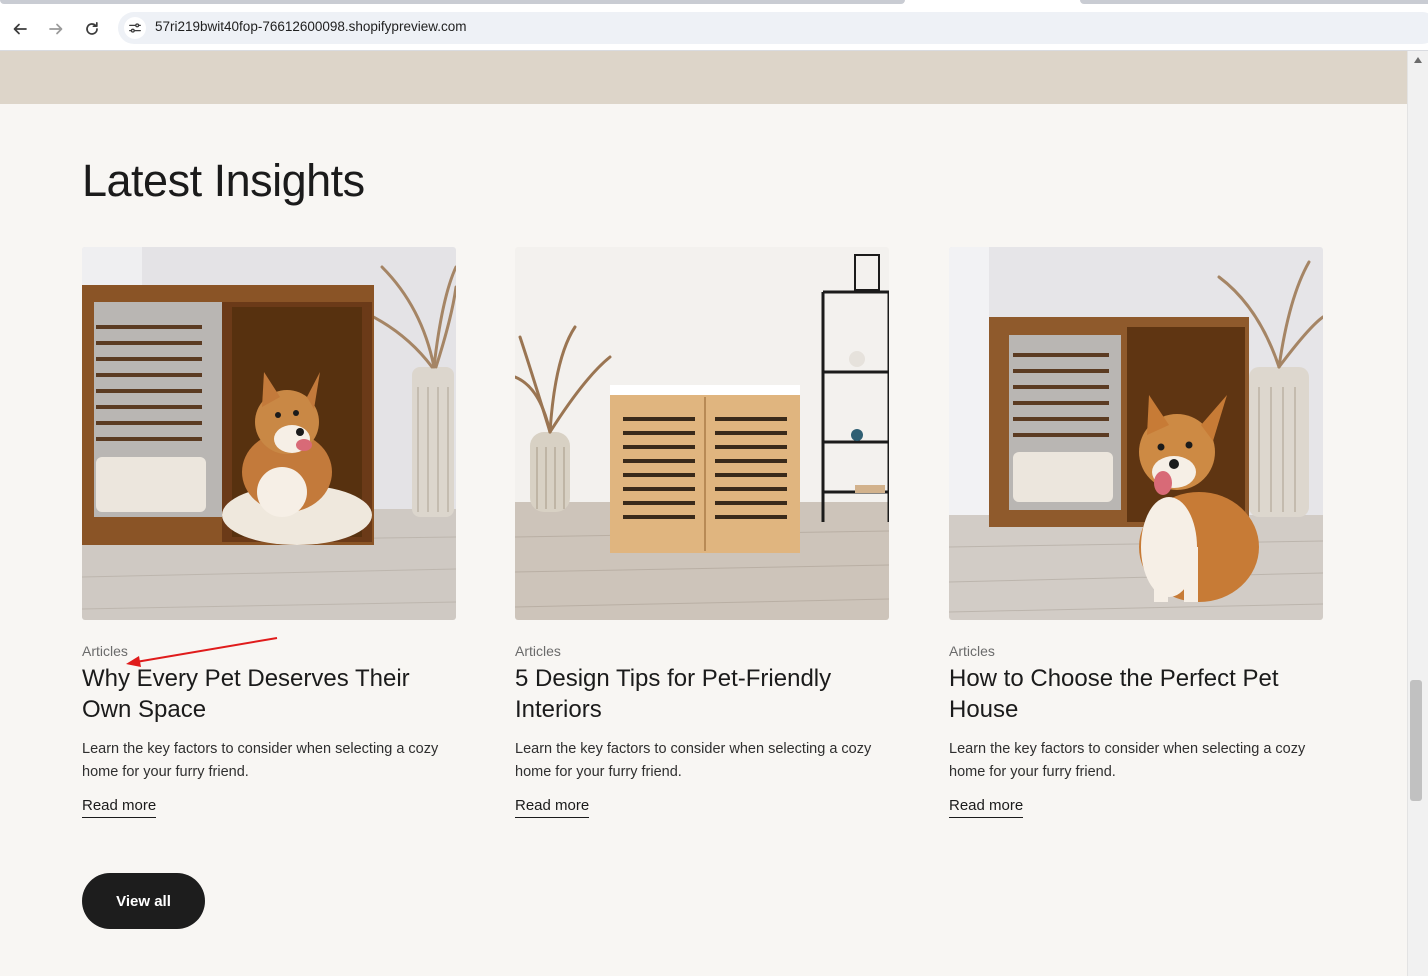 Image resolution: width=1428 pixels, height=976 pixels. Describe the element at coordinates (1136, 694) in the screenshot. I see `article-title: How to Choose the Perfect Pet House` at that location.